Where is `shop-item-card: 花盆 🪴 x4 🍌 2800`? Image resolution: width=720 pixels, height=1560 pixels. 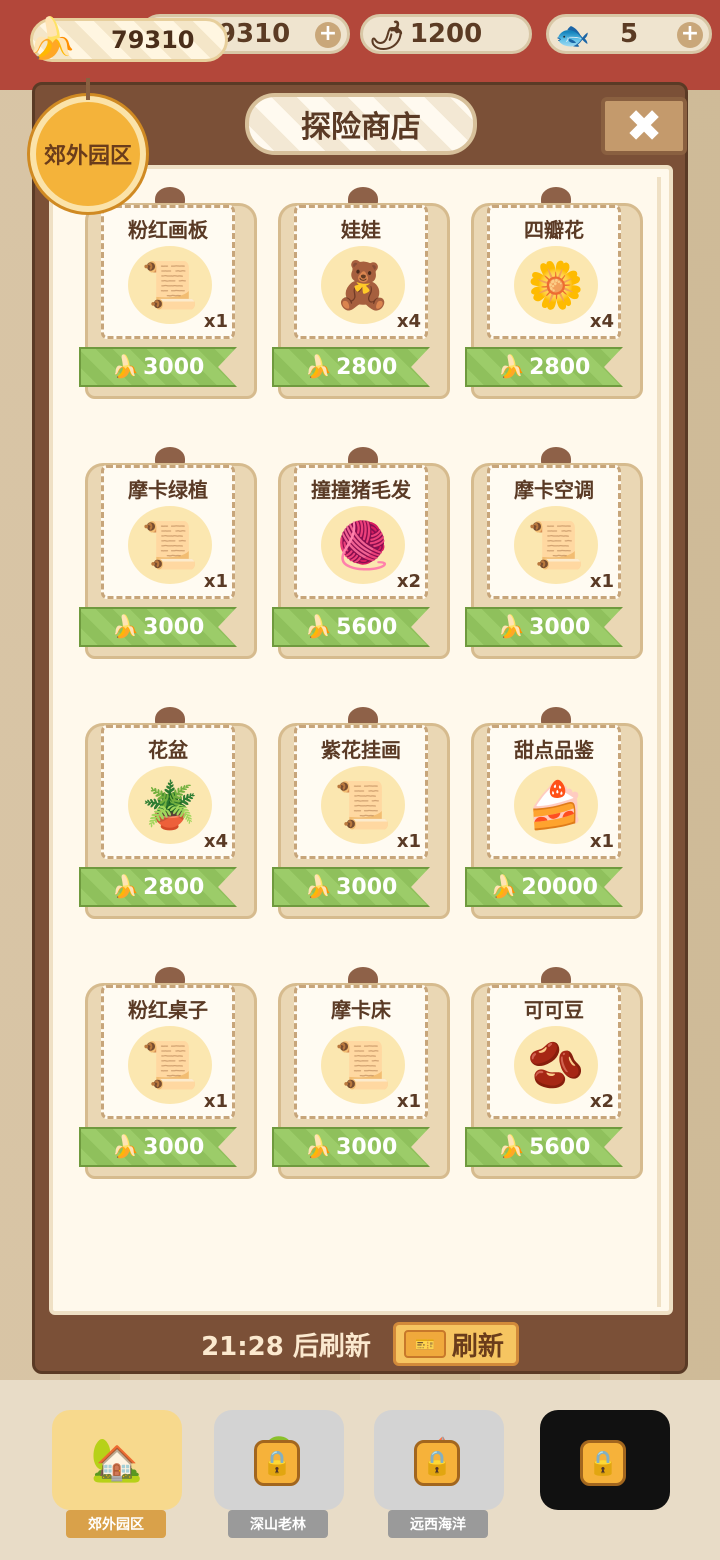
shop-item-card: 花盆 🪴 x4 🍌 2800 is located at coordinates (168, 813).